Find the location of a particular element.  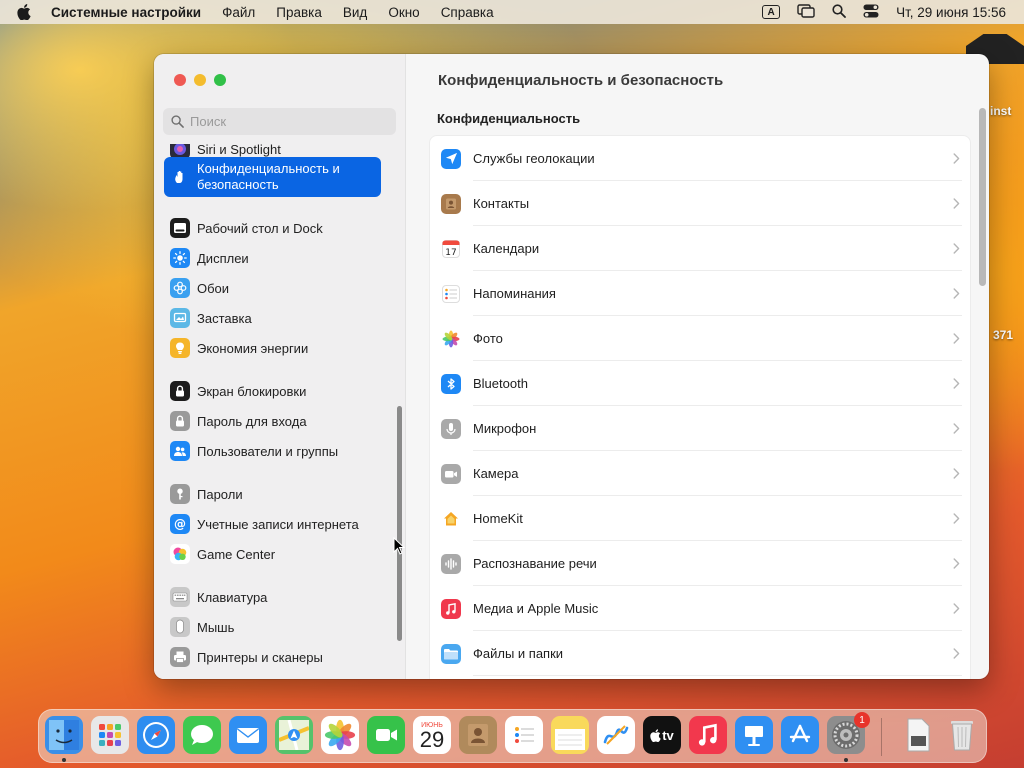

dock-freeform is located at coordinates (616, 735).